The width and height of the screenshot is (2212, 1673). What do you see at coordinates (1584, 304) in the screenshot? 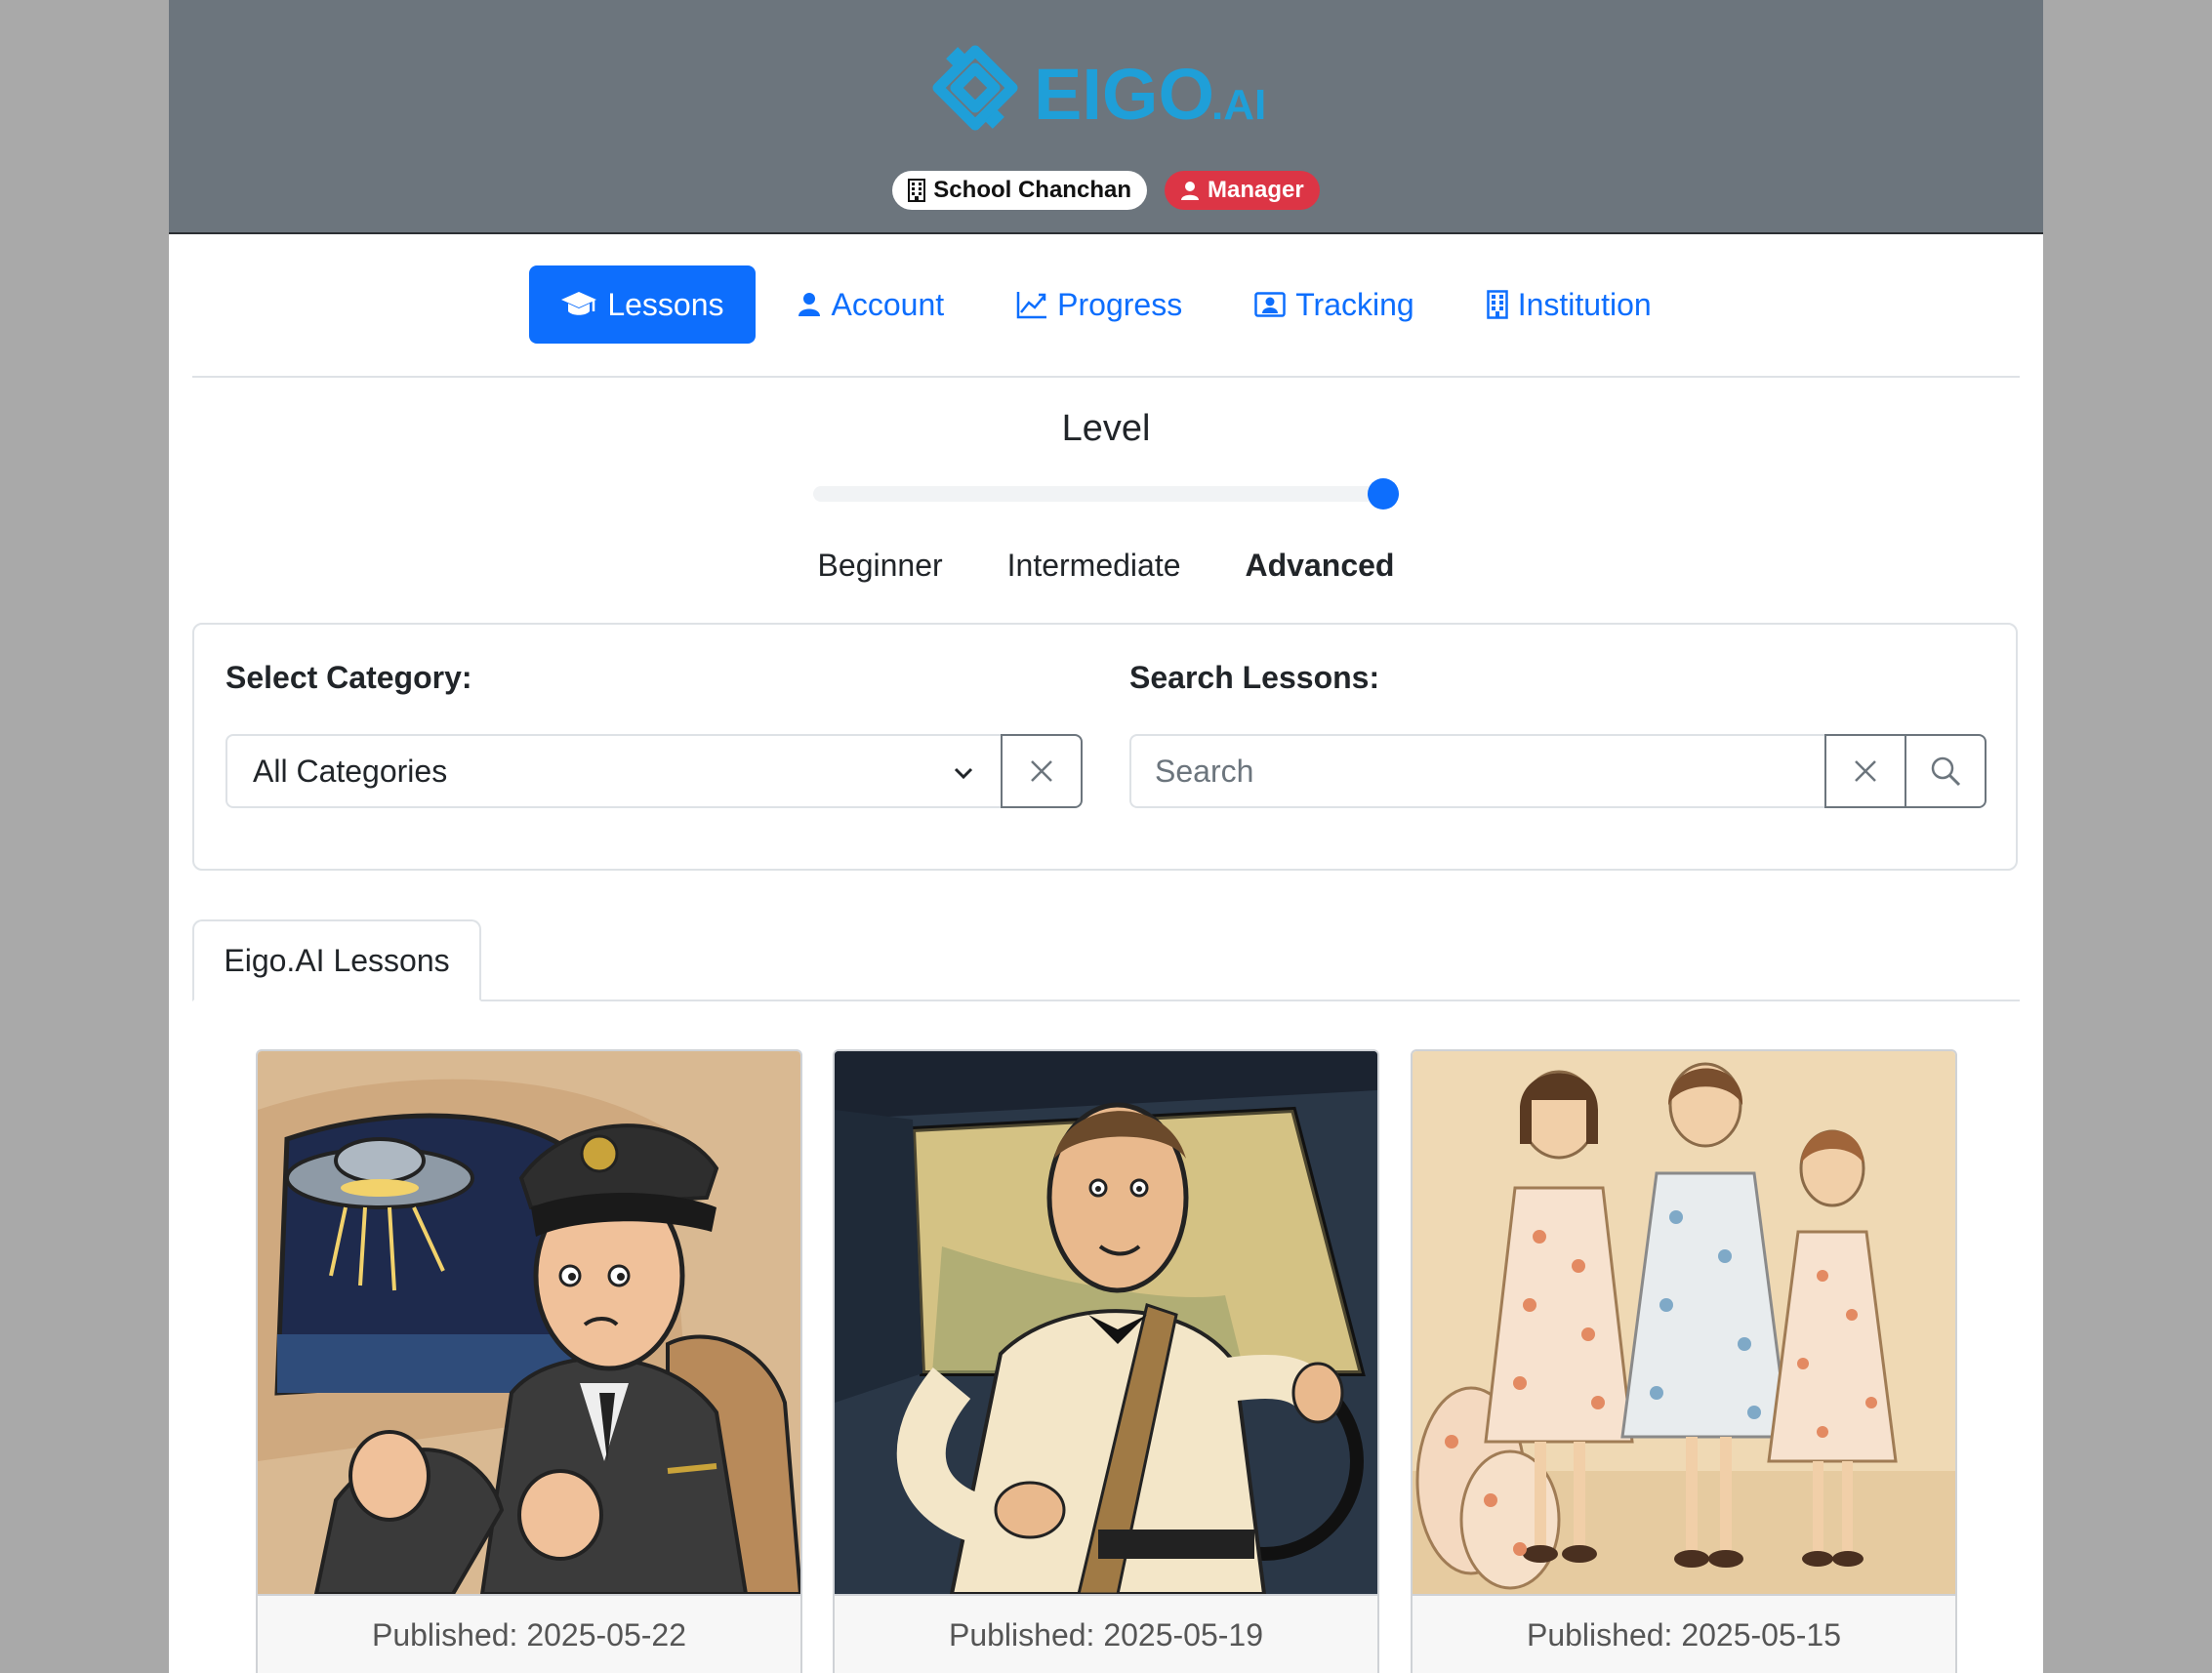
I see `nav-label-institution: Institution` at bounding box center [1584, 304].